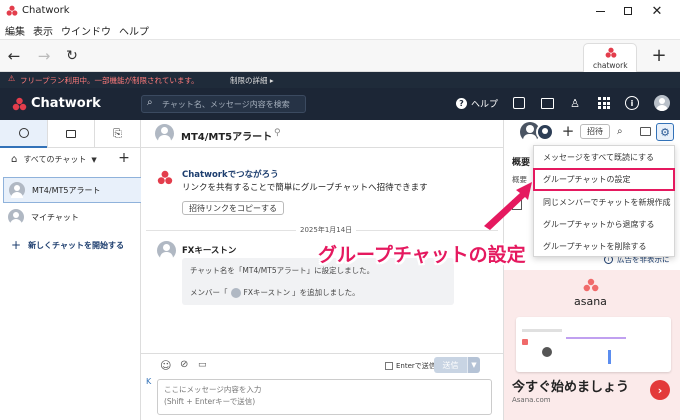  I want to click on chat-filter-label: すべてのチャット, so click(55, 159).